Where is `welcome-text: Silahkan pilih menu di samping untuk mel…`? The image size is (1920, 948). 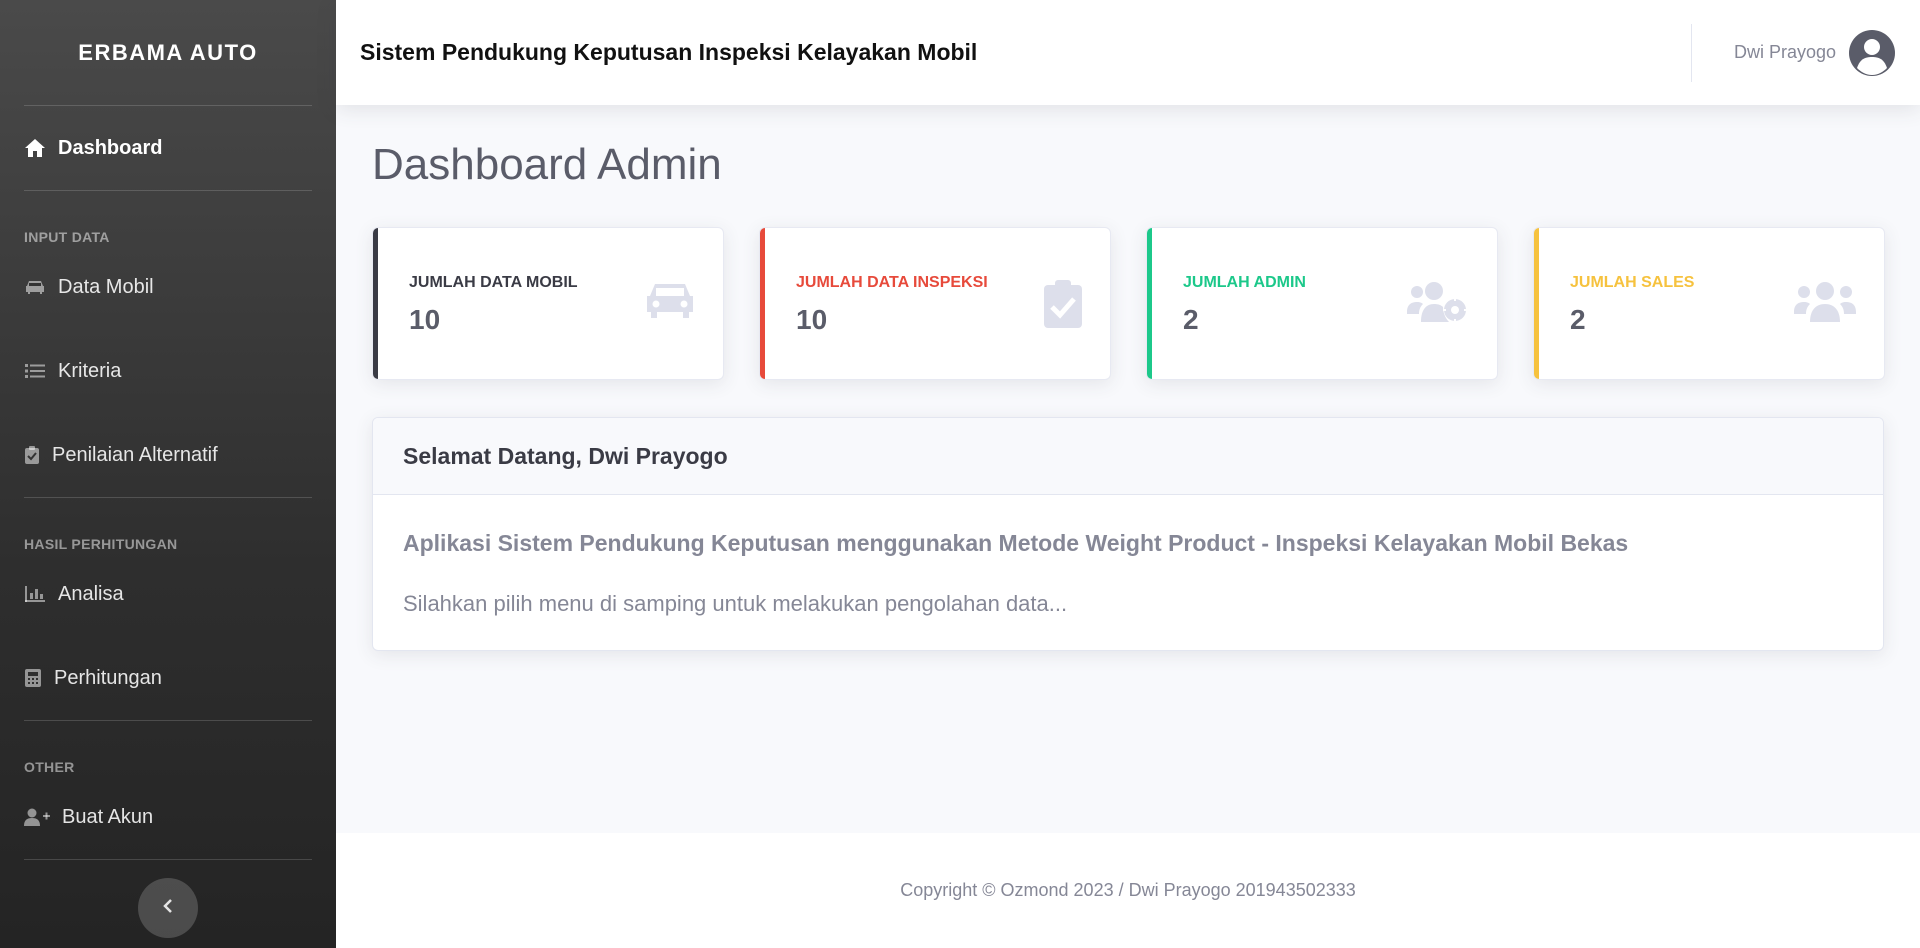
welcome-text: Silahkan pilih menu di samping untuk mel… is located at coordinates (735, 603).